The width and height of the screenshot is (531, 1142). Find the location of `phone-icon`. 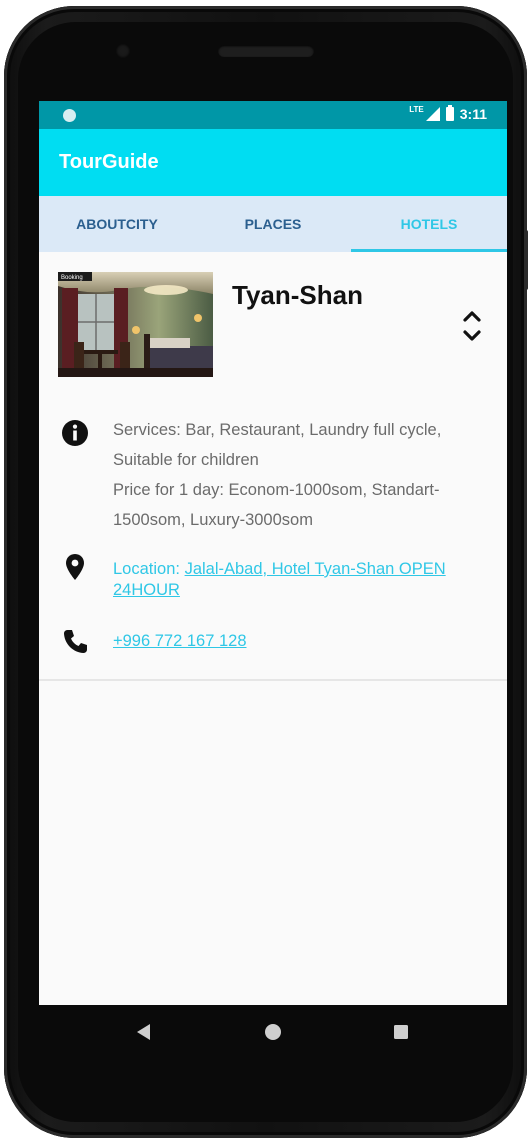

phone-icon is located at coordinates (75, 641).